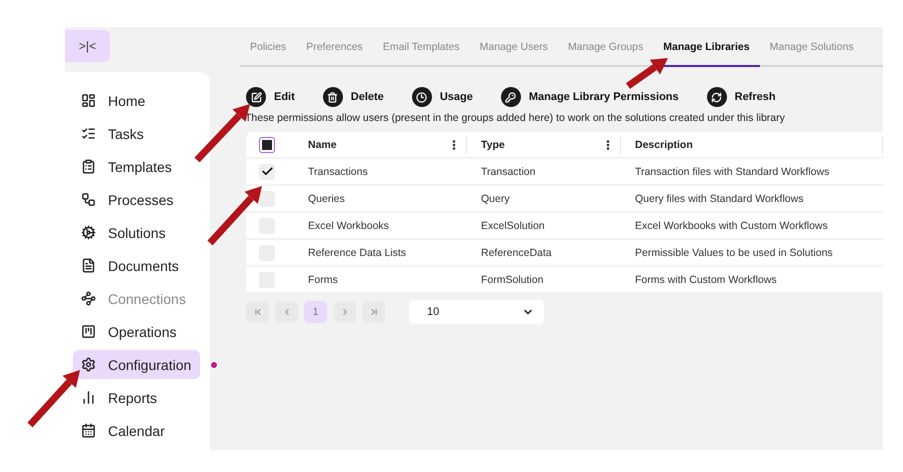 The height and width of the screenshot is (472, 903). I want to click on table-cell-text: Queries, so click(326, 198).